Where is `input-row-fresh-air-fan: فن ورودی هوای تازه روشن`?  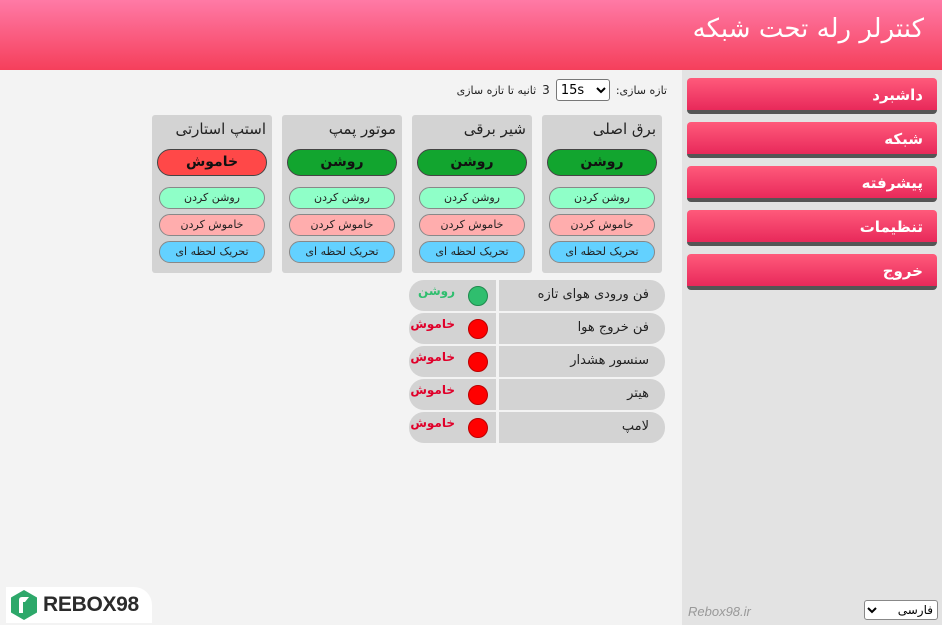 input-row-fresh-air-fan: فن ورودی هوای تازه روشن is located at coordinates (537, 295).